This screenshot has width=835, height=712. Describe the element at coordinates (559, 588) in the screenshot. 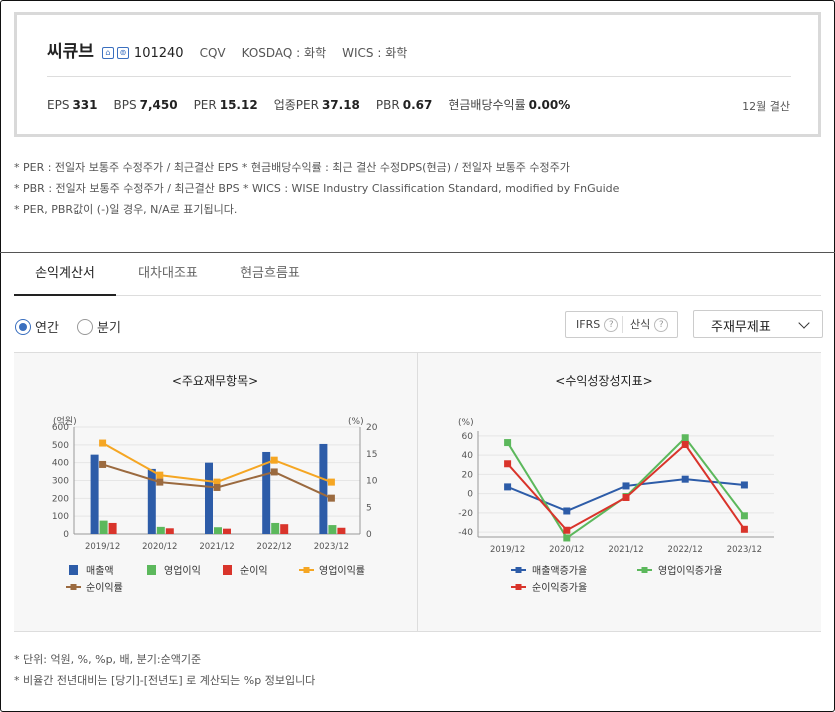

I see `legend-label: 순이익증가율` at that location.